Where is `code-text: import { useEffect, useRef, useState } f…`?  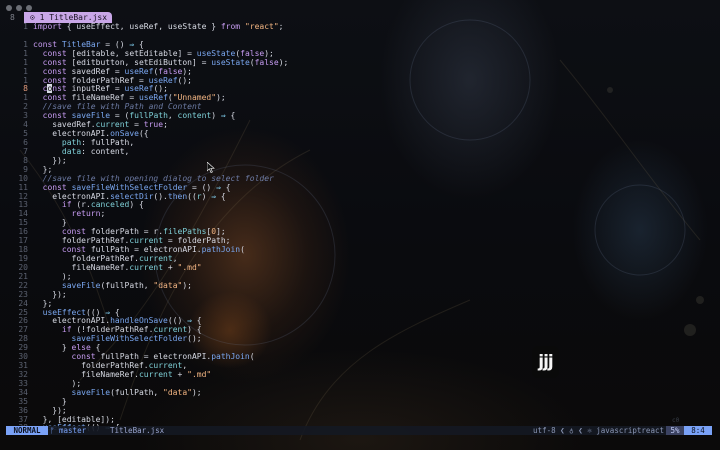 code-text: import { useEffect, useRef, useState } f… is located at coordinates (158, 27).